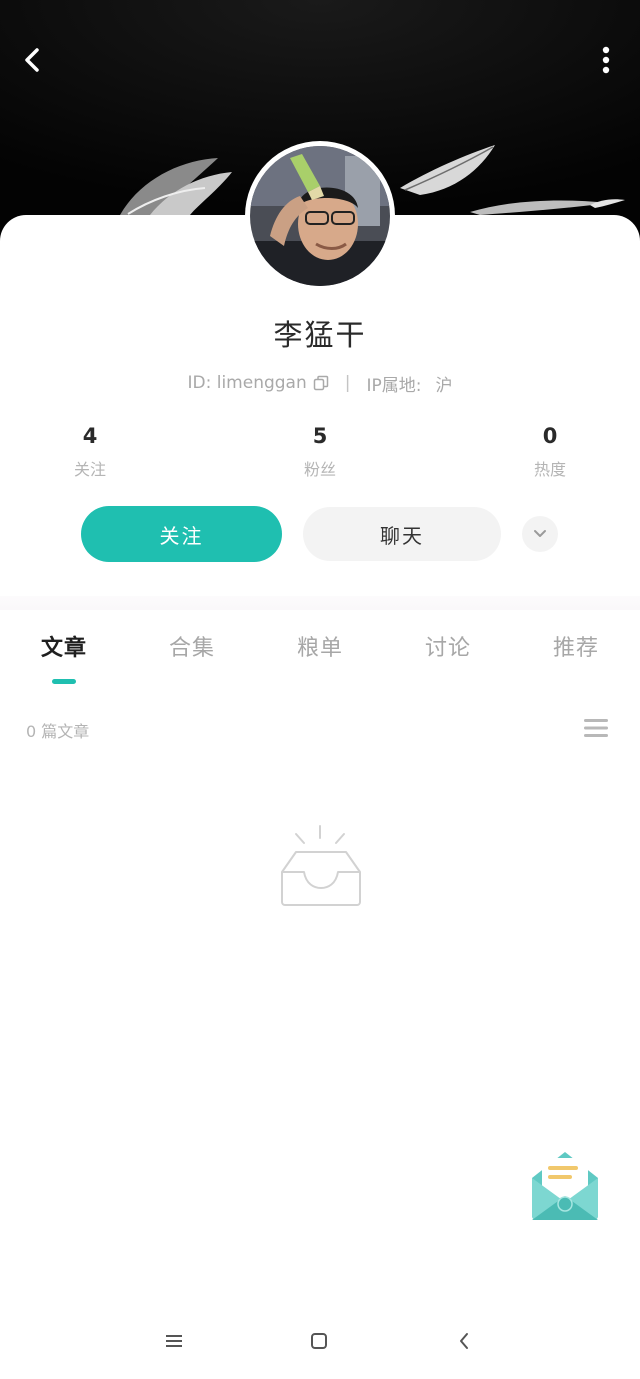  I want to click on menu-icon, so click(174, 1341).